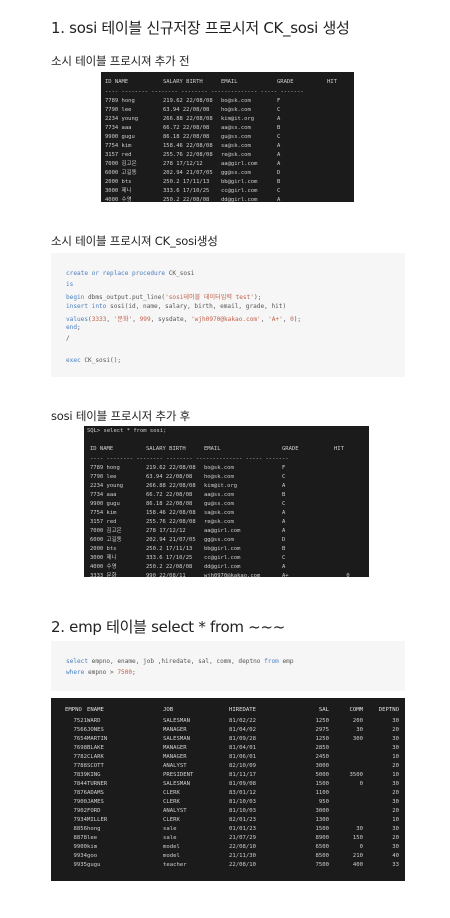 The image size is (450, 918). What do you see at coordinates (227, 128) in the screenshot?
I see `sosi-row: 7734 aaa 66.72 22/08/08 aa@ss.com B` at bounding box center [227, 128].